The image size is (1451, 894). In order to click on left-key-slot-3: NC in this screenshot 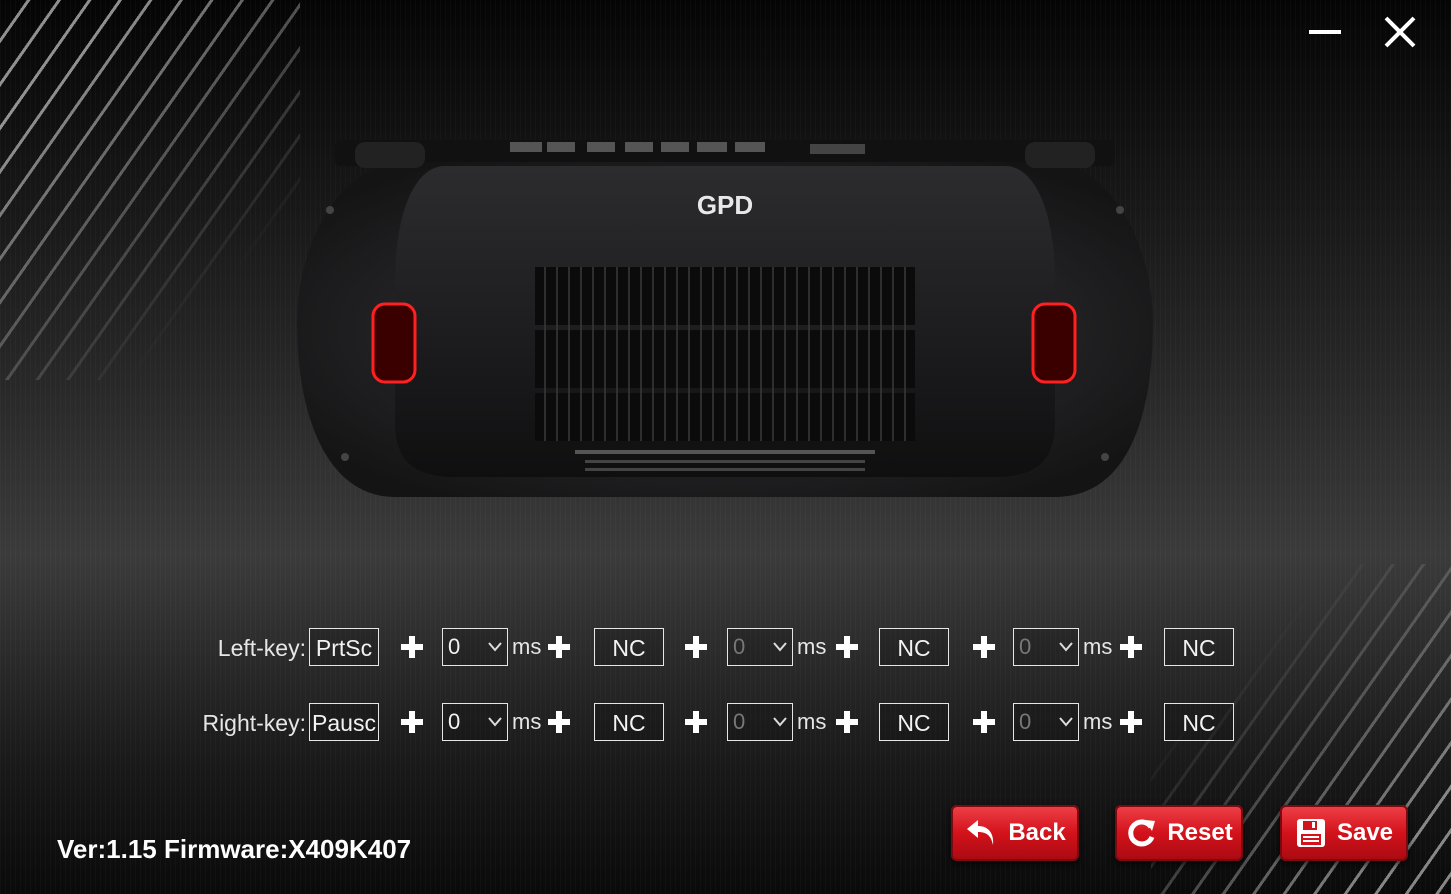, I will do `click(914, 647)`.